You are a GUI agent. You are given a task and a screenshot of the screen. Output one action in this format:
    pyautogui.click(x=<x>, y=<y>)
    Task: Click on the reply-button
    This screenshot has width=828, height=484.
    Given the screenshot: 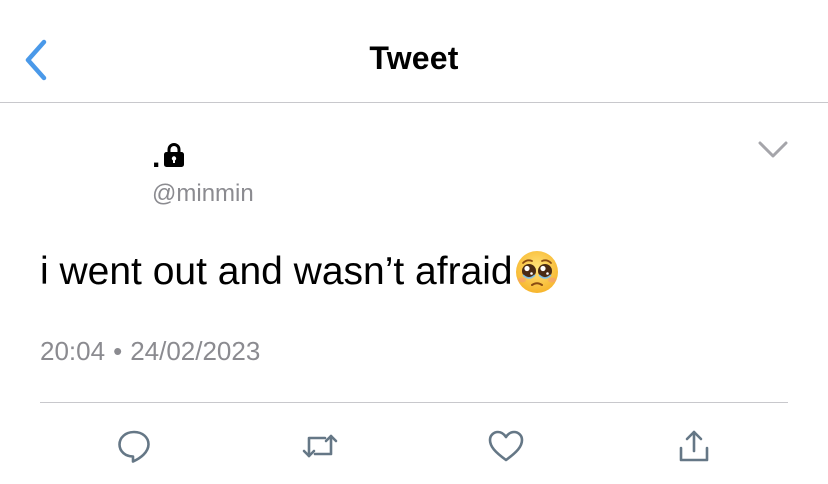 What is the action you would take?
    pyautogui.click(x=134, y=446)
    